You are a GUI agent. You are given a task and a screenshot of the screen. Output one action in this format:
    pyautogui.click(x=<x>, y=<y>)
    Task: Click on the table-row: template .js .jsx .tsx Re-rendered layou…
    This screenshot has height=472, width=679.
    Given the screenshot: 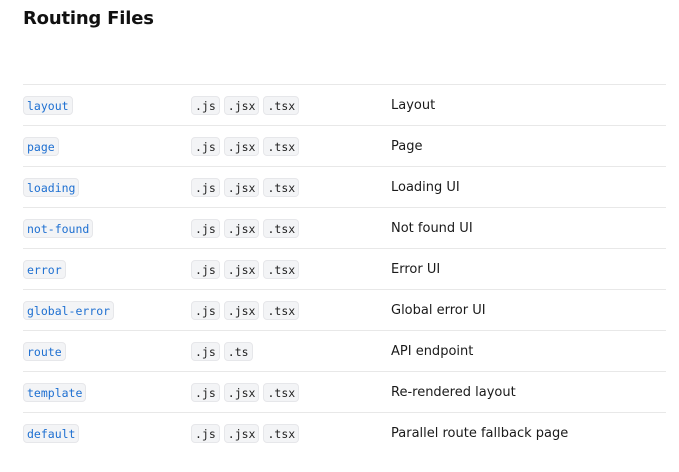 What is the action you would take?
    pyautogui.click(x=344, y=392)
    